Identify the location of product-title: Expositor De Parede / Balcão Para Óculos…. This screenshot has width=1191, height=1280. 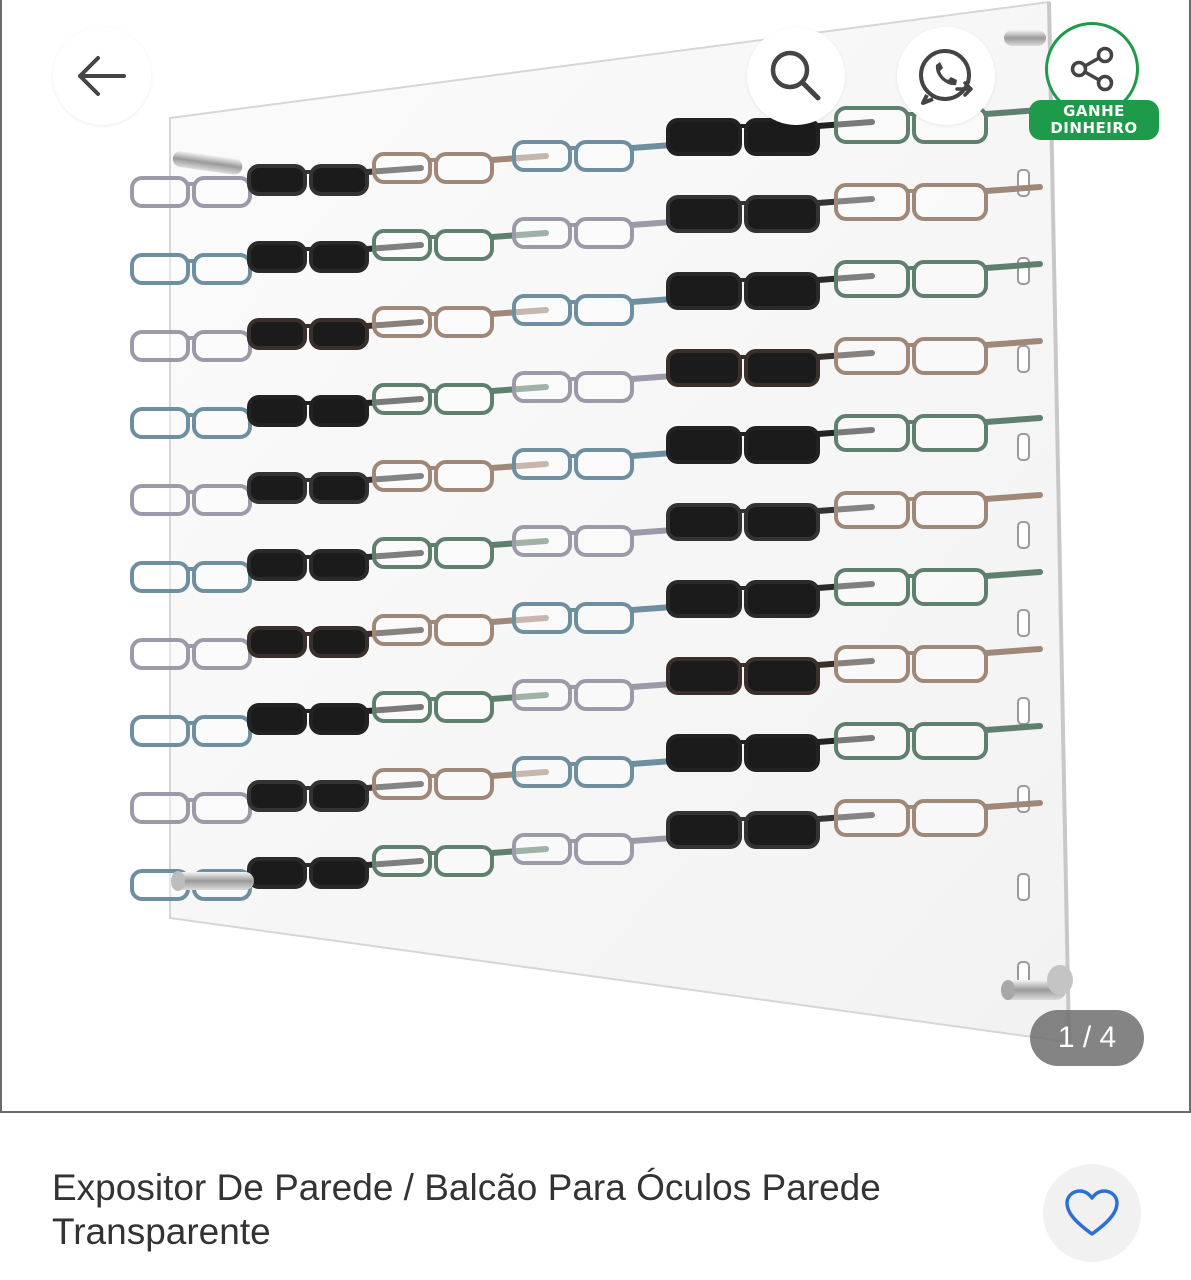
(466, 1209).